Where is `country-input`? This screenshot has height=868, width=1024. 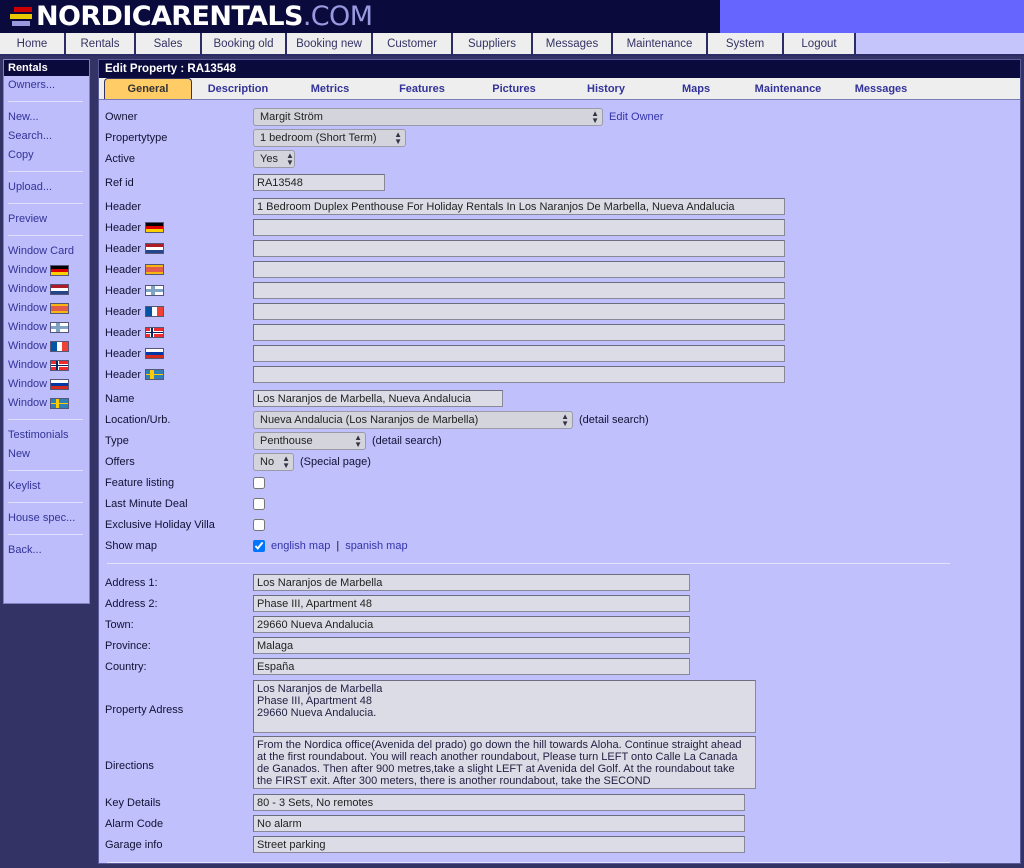 country-input is located at coordinates (471, 666).